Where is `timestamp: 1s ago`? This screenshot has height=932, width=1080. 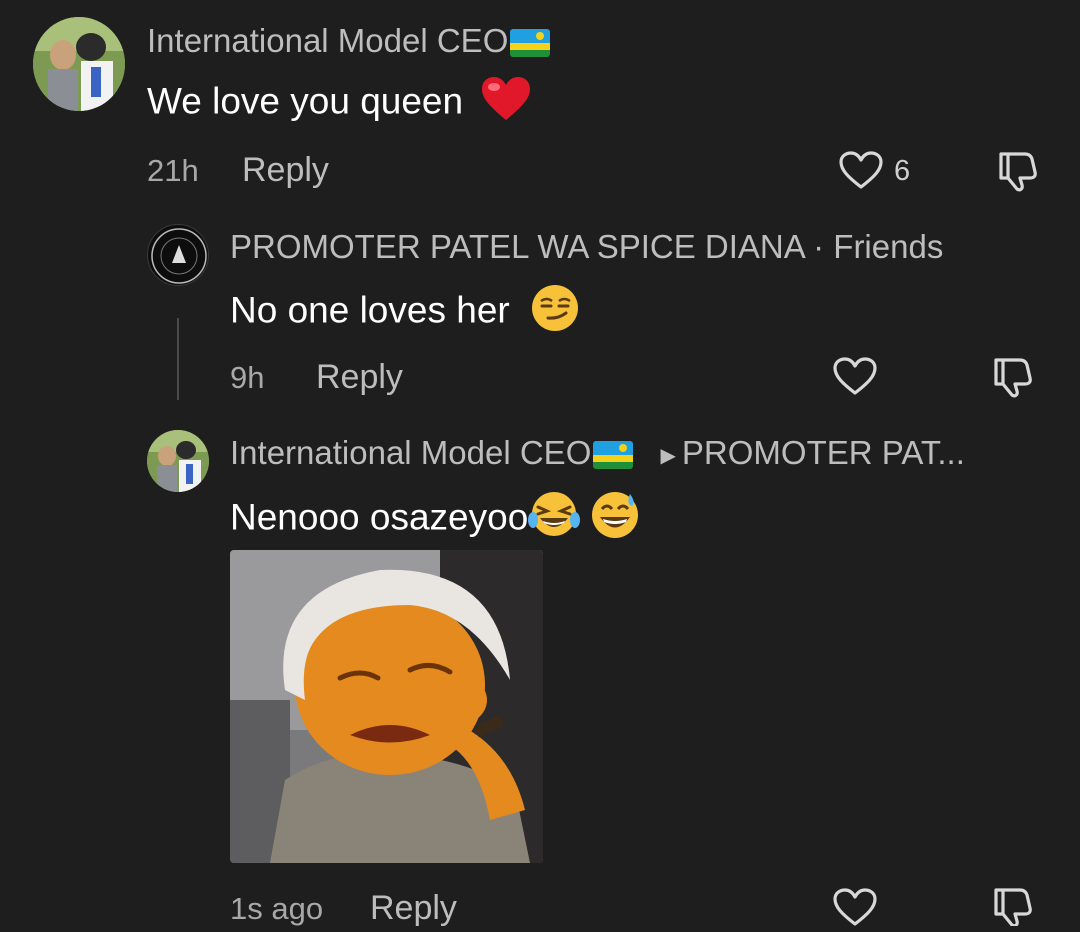 timestamp: 1s ago is located at coordinates (277, 908).